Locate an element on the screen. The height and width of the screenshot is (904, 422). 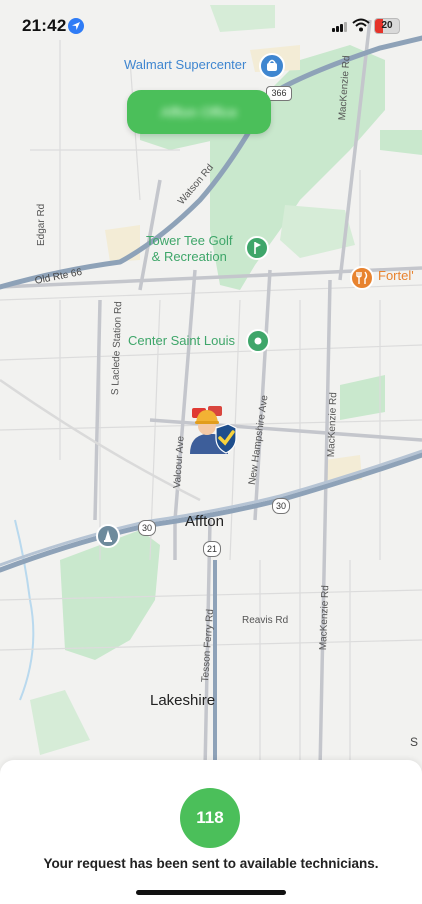
office-badge-label: Affton Office is located at coordinates (199, 112).